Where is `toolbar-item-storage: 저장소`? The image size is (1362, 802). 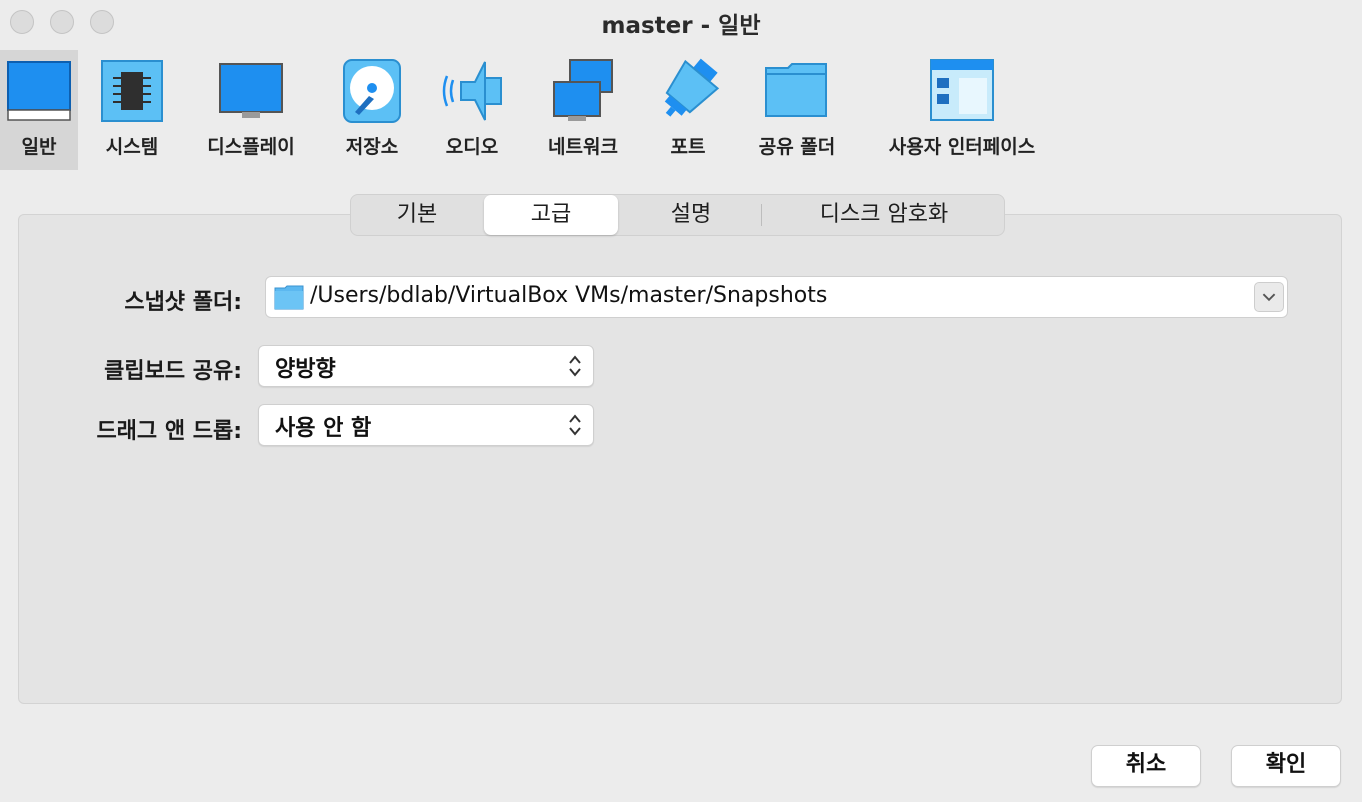 toolbar-item-storage: 저장소 is located at coordinates (372, 110).